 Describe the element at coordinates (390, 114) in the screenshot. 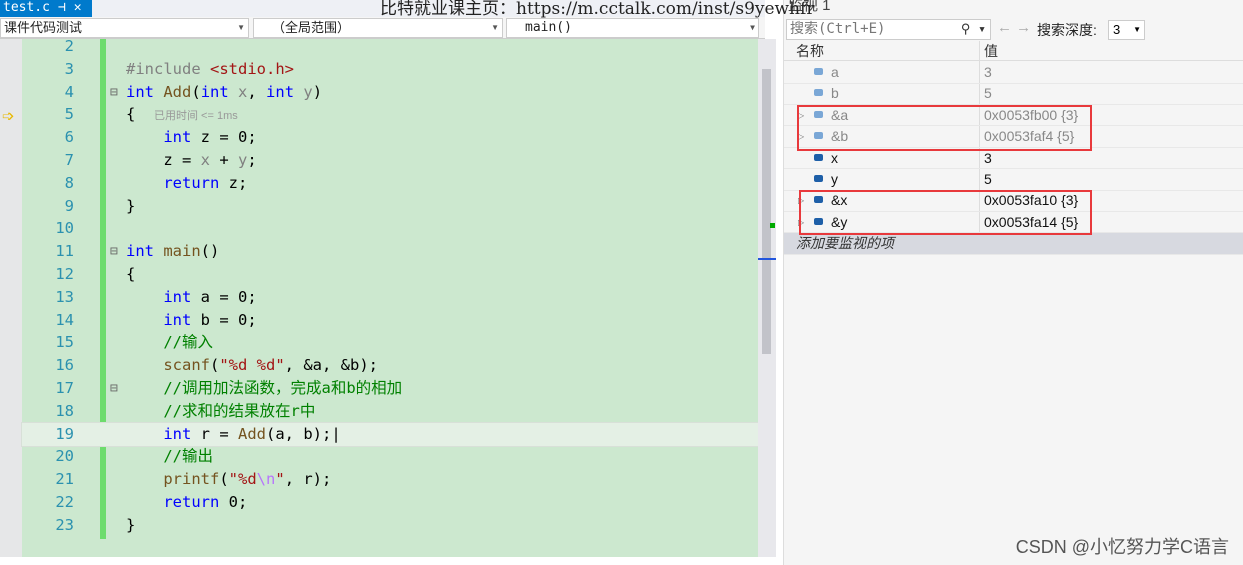

I see `code-line: 5 { 已用时间 <= 1ms` at that location.